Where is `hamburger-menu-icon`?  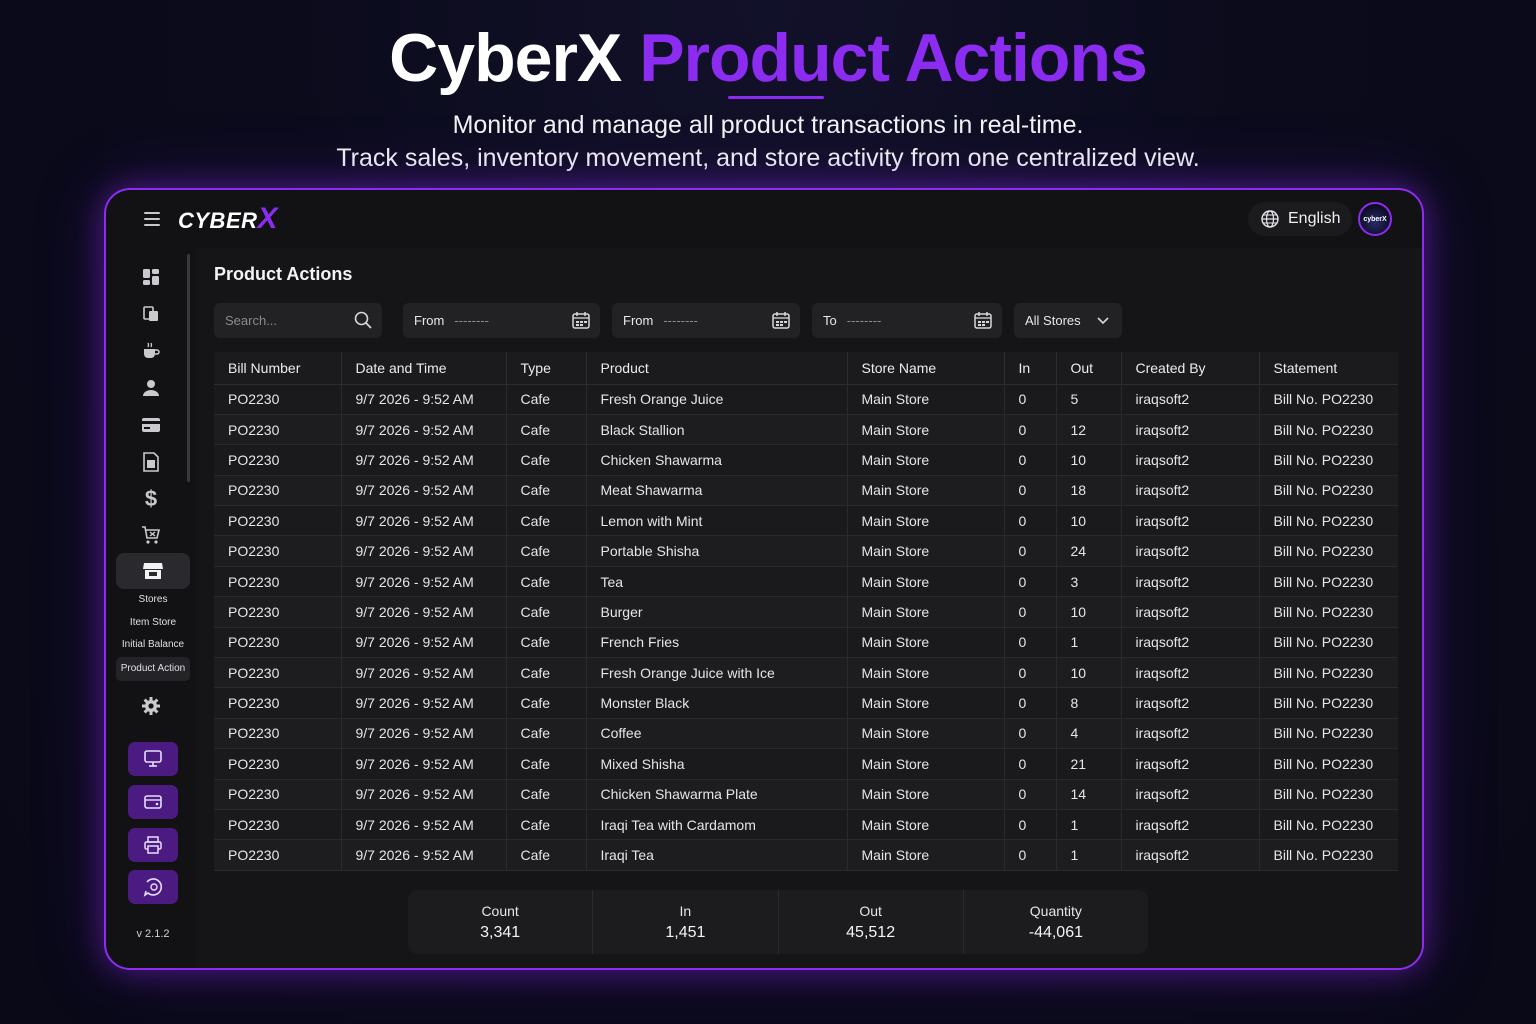
hamburger-menu-icon is located at coordinates (152, 219).